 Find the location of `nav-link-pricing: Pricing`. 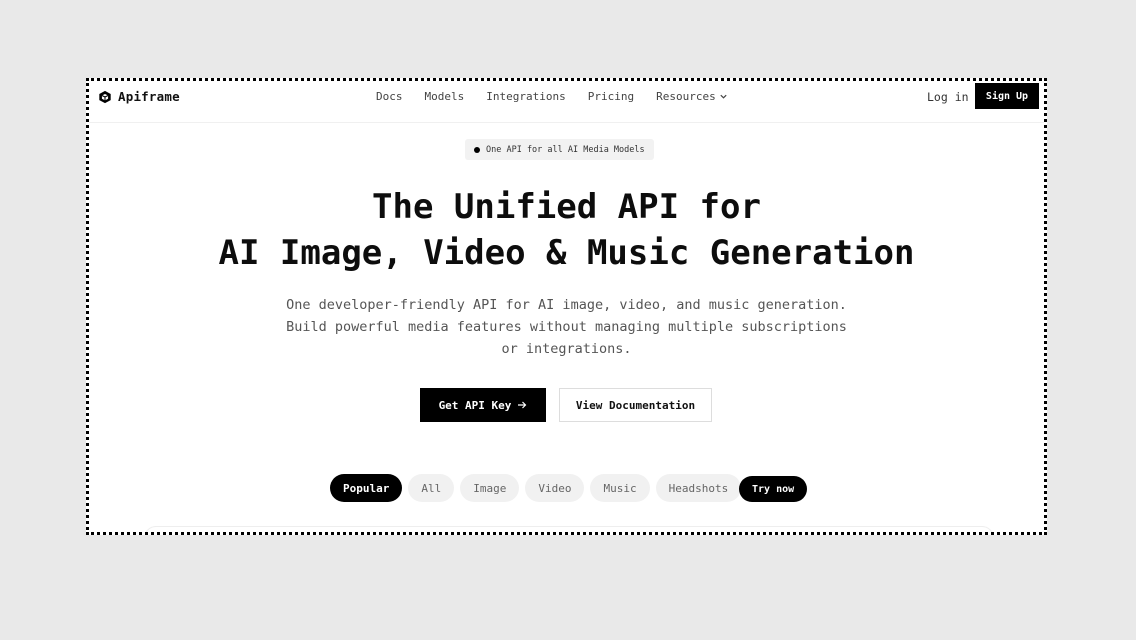

nav-link-pricing: Pricing is located at coordinates (611, 96).